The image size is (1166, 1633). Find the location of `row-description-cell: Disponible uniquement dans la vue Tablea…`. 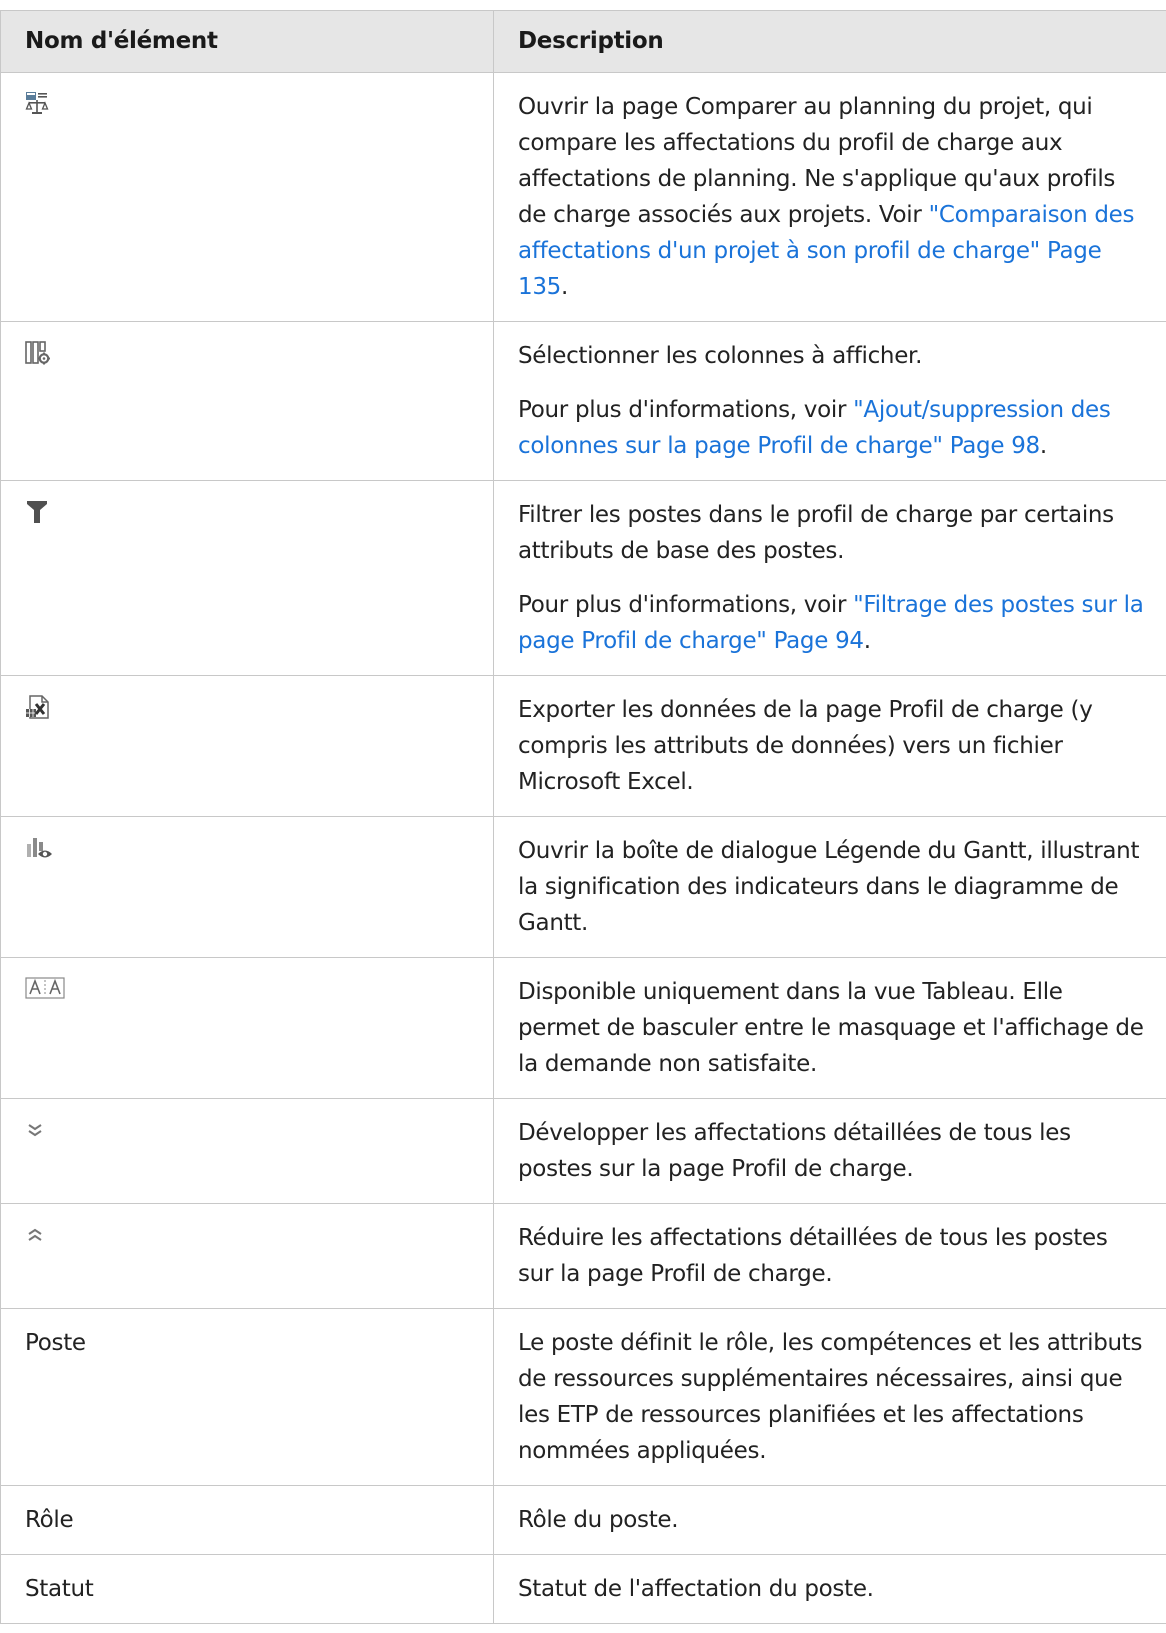

row-description-cell: Disponible uniquement dans la vue Tablea… is located at coordinates (829, 1028).